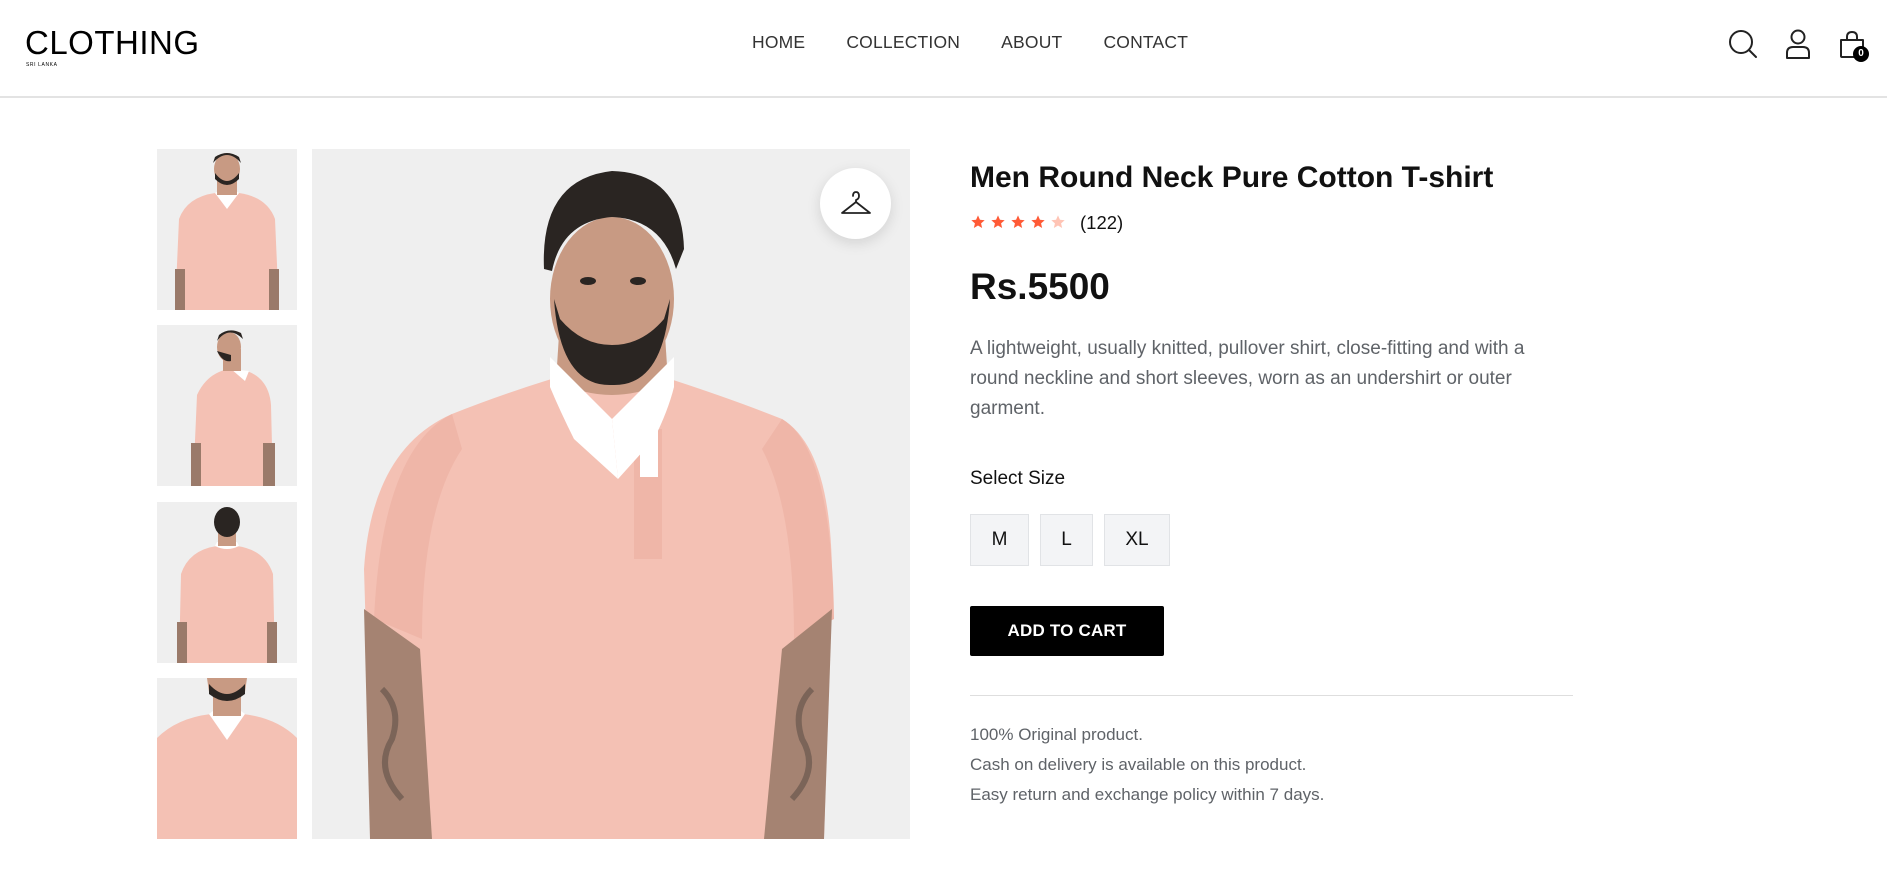 Image resolution: width=1887 pixels, height=873 pixels. Describe the element at coordinates (1058, 221) in the screenshot. I see `star-empty-icon` at that location.